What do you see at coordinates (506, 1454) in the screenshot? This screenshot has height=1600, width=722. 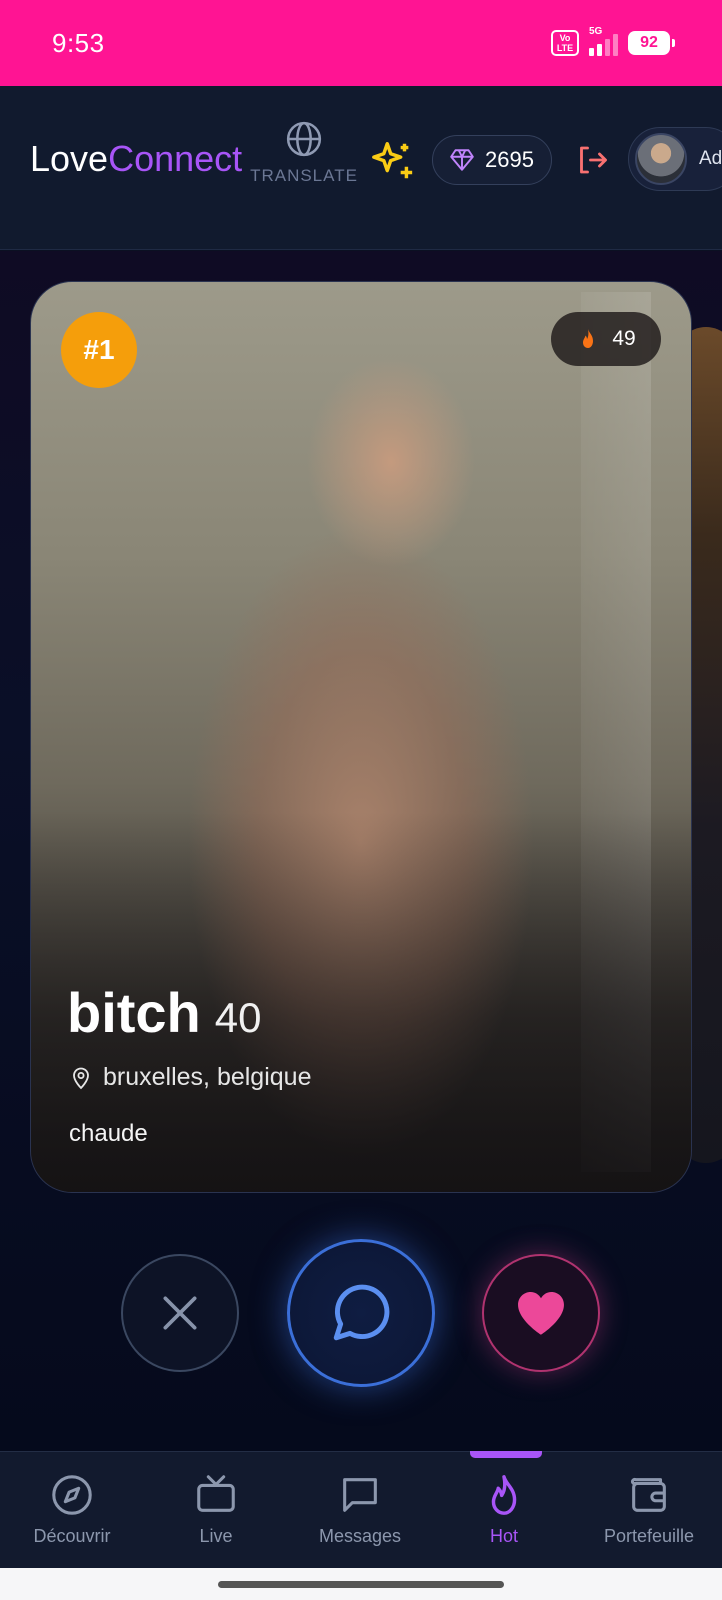 I see `nav-active-indicator` at bounding box center [506, 1454].